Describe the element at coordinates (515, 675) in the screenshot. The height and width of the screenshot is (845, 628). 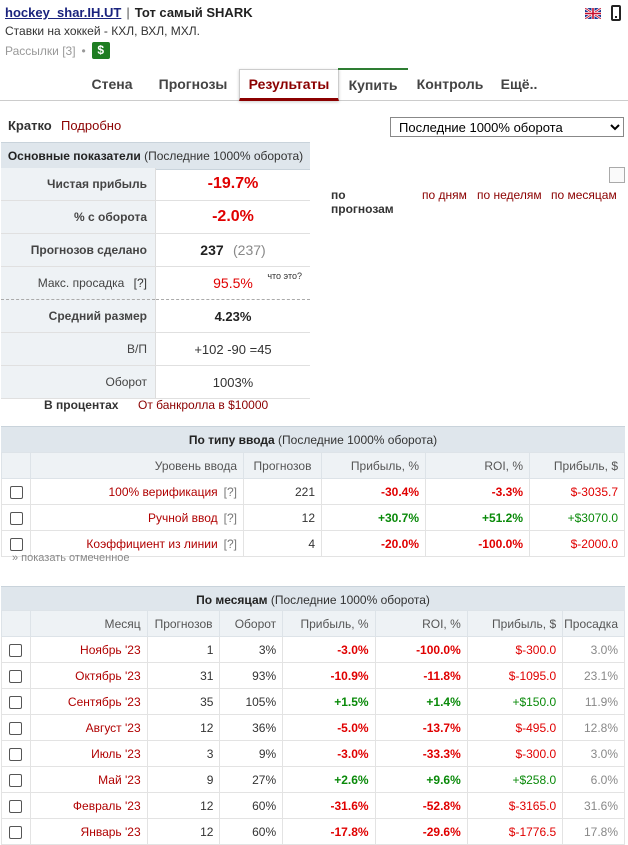
I see `profit-usd-cell: $-1095.0` at that location.